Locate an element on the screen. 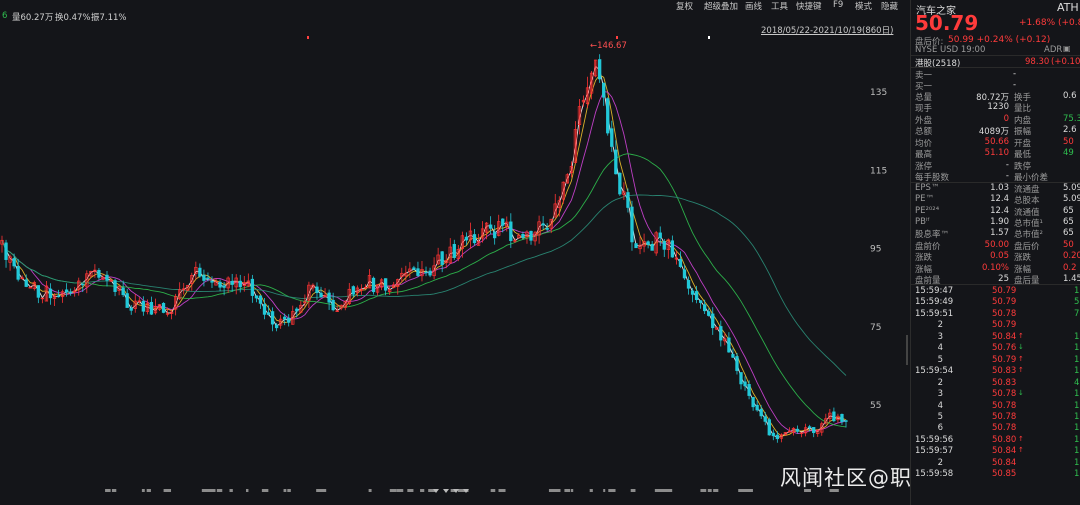 The image size is (1080, 505). tick-price: 50.79 is located at coordinates (1004, 302).